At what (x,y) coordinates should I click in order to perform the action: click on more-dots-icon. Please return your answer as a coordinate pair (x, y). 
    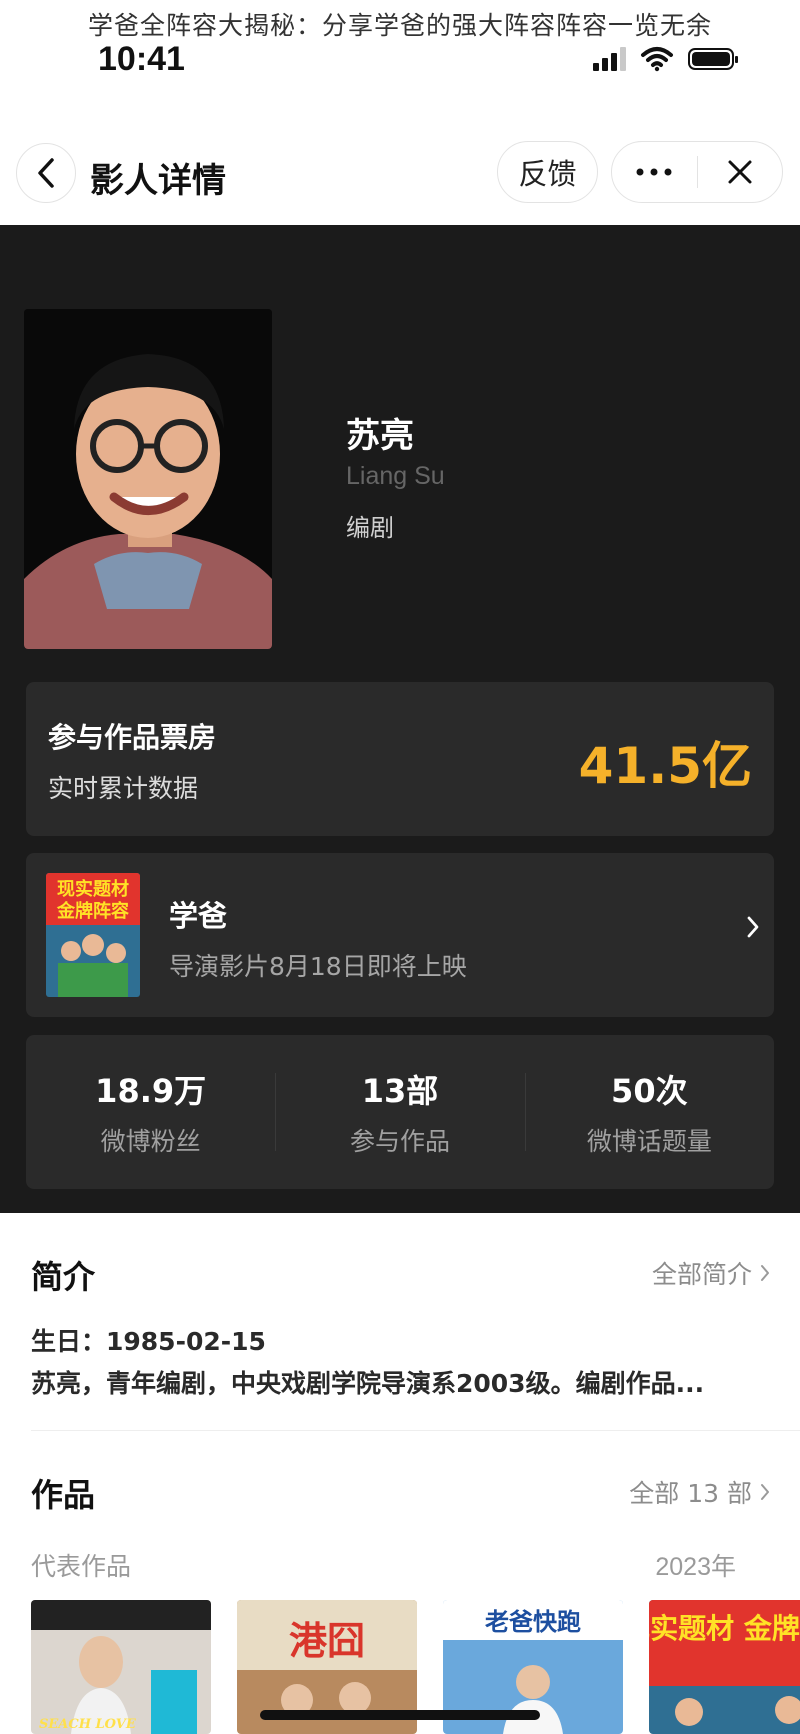
    Looking at the image, I should click on (654, 172).